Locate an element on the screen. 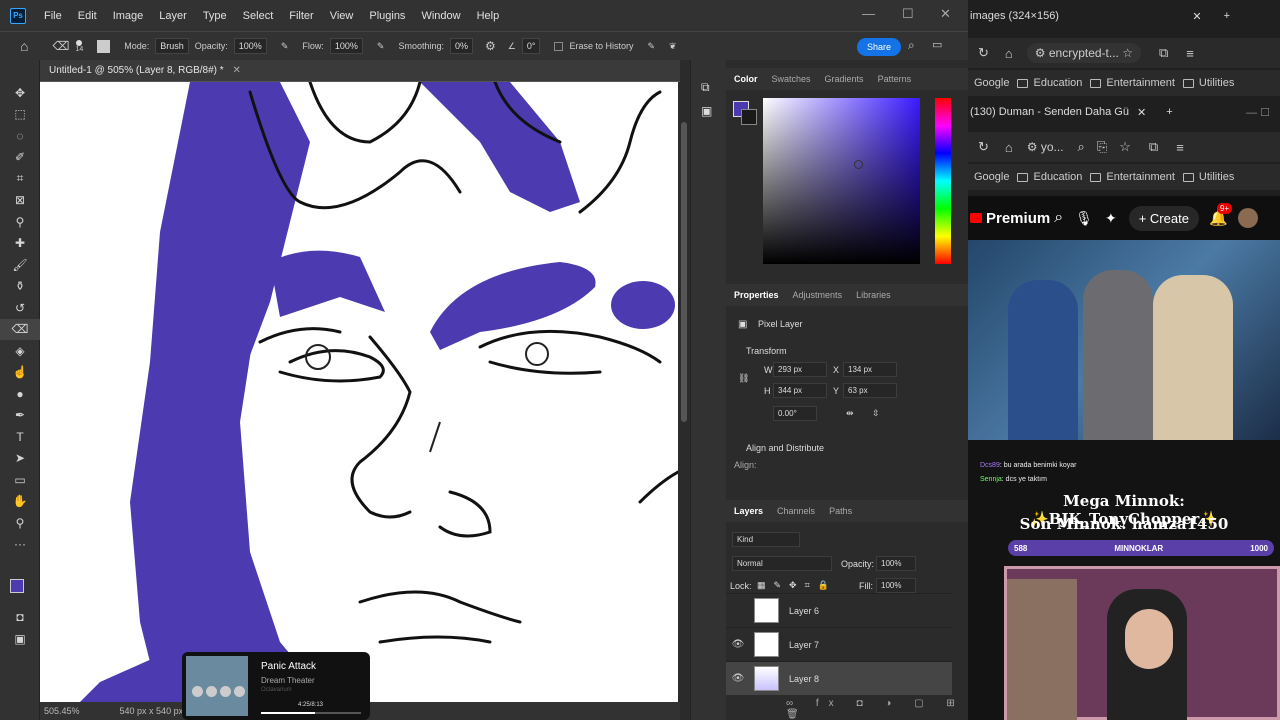  url-field: ⚙ encrypted-t... ☆ is located at coordinates (1083, 53).